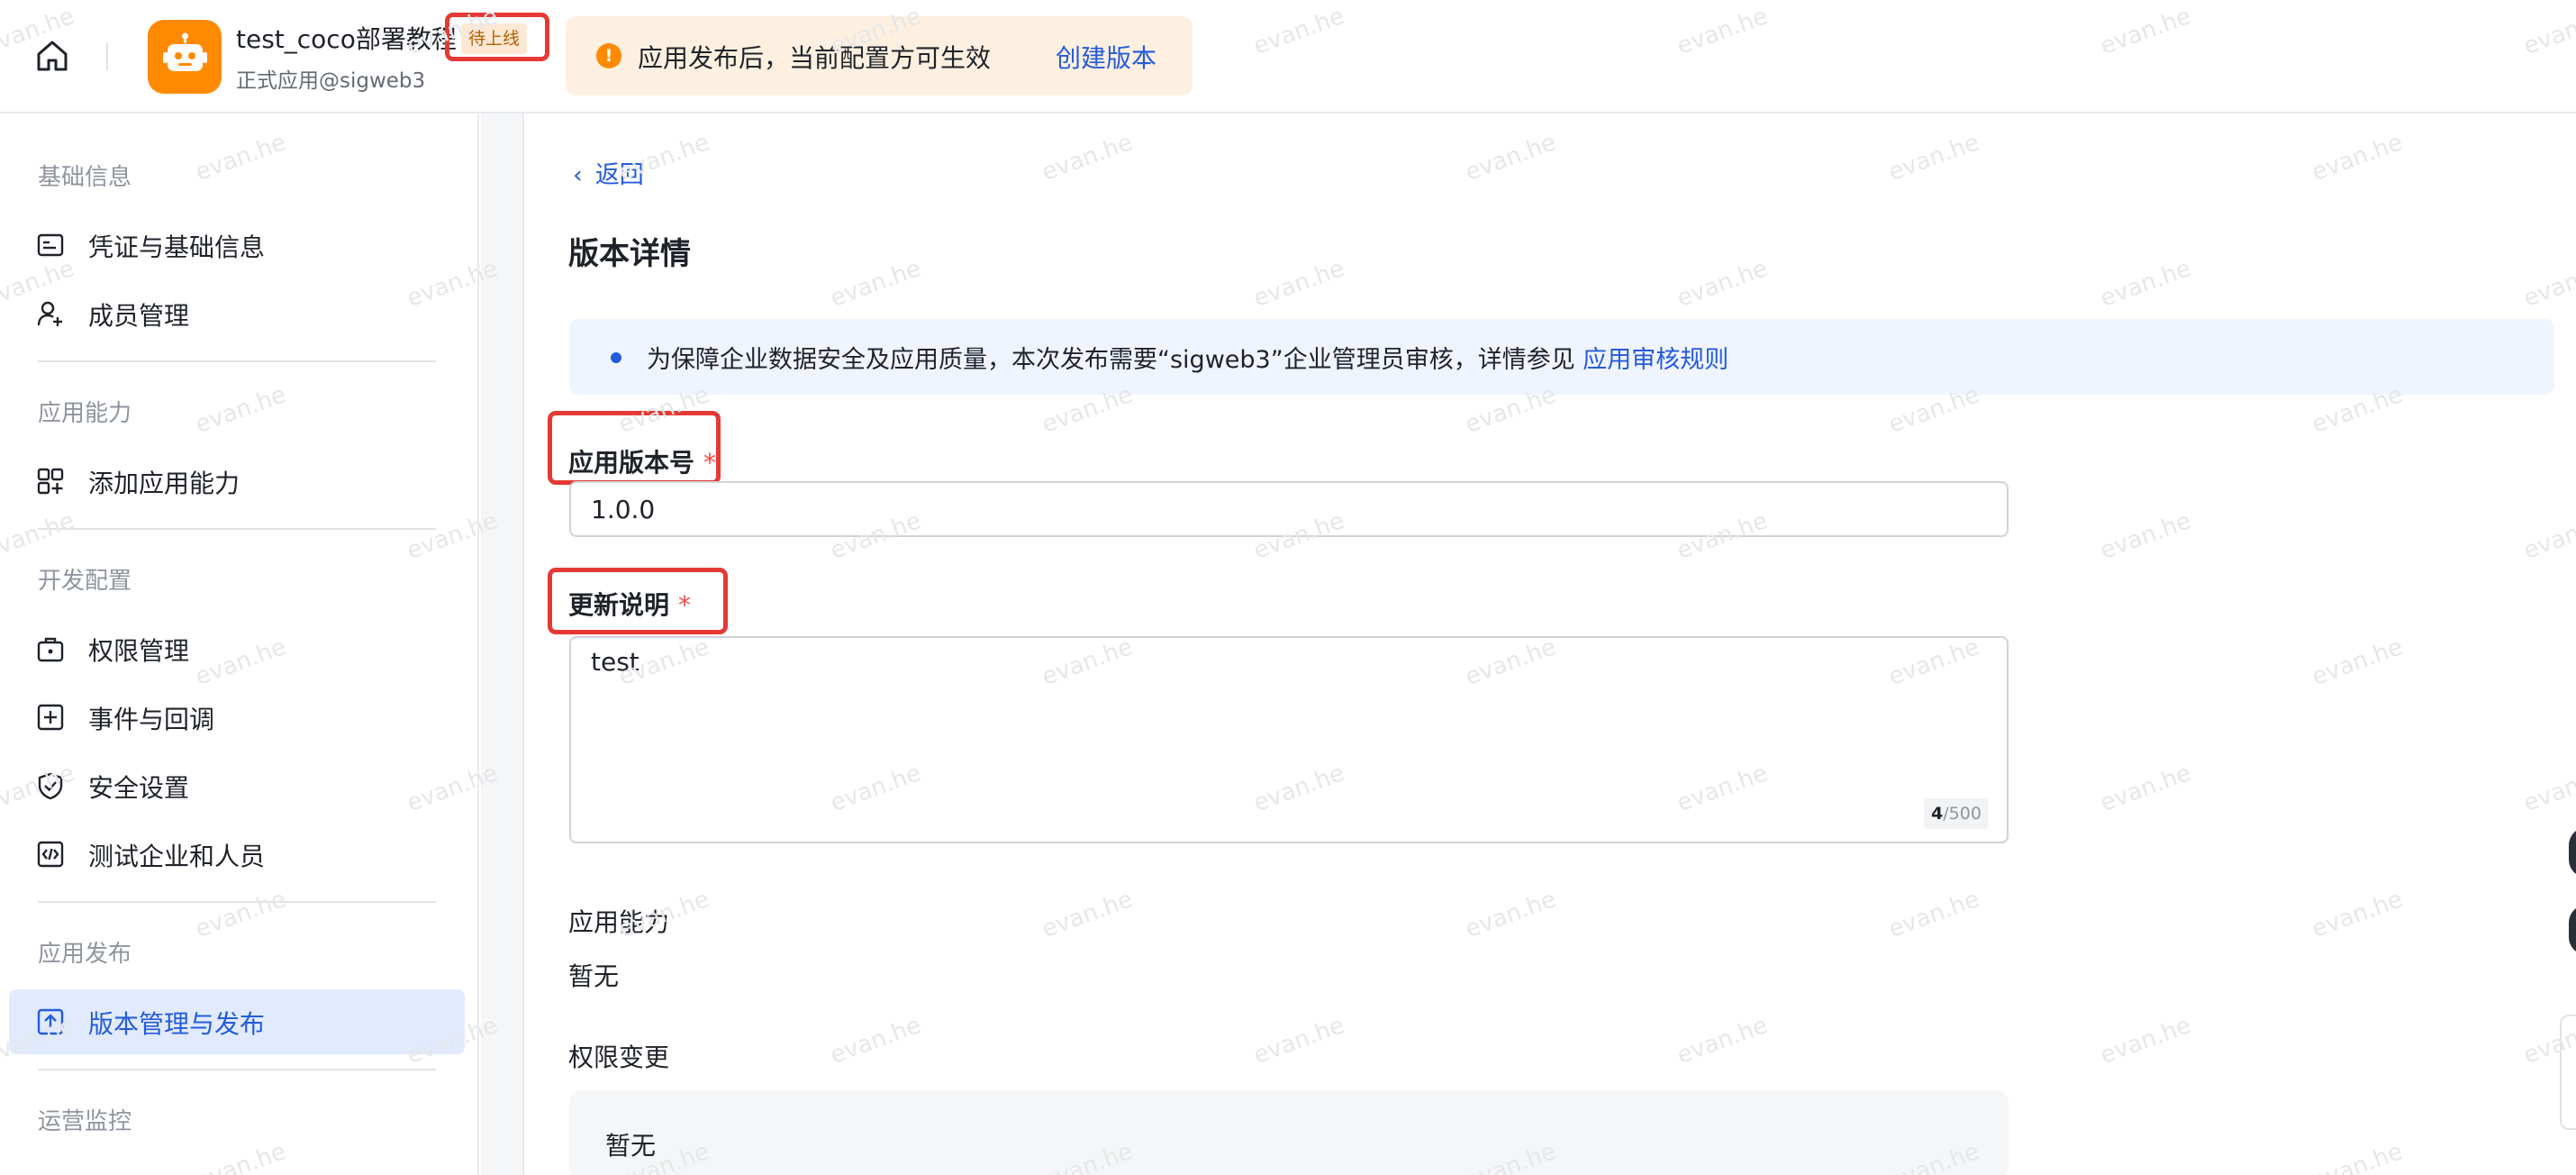 The width and height of the screenshot is (2576, 1175). Describe the element at coordinates (85, 1121) in the screenshot. I see `nav-section-monitoring: 运营监控` at that location.